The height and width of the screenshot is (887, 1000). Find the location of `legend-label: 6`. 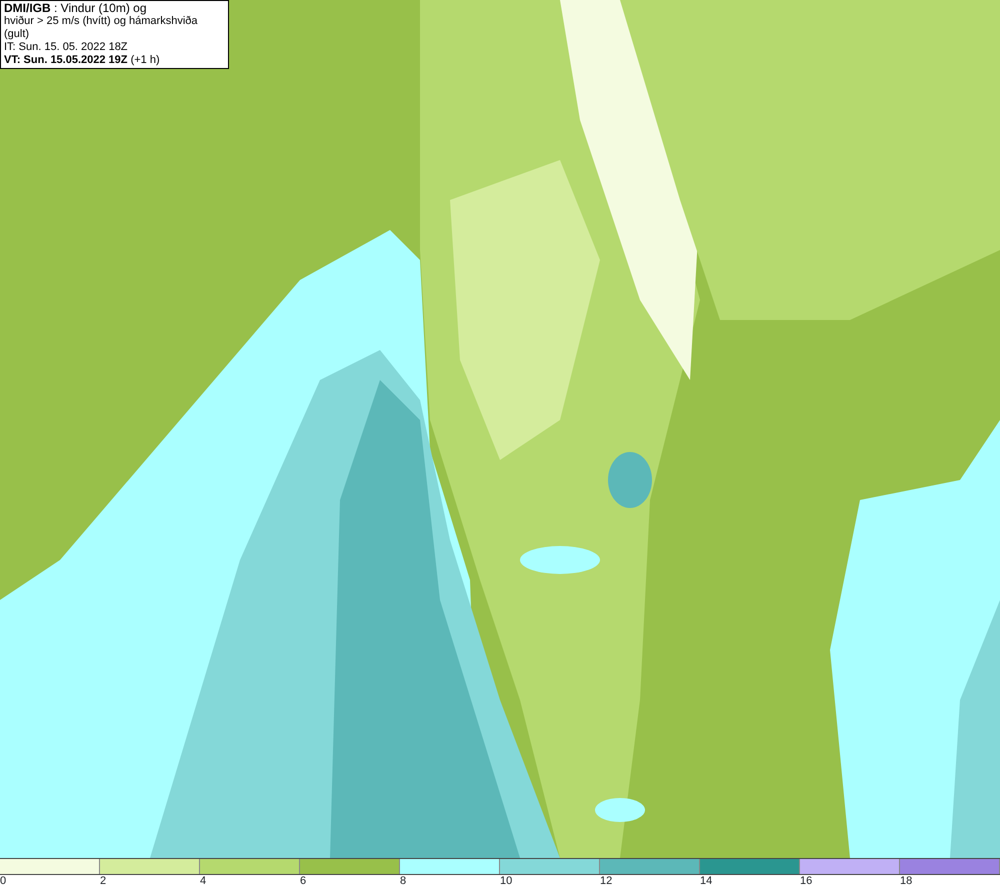

legend-label: 6 is located at coordinates (303, 881).